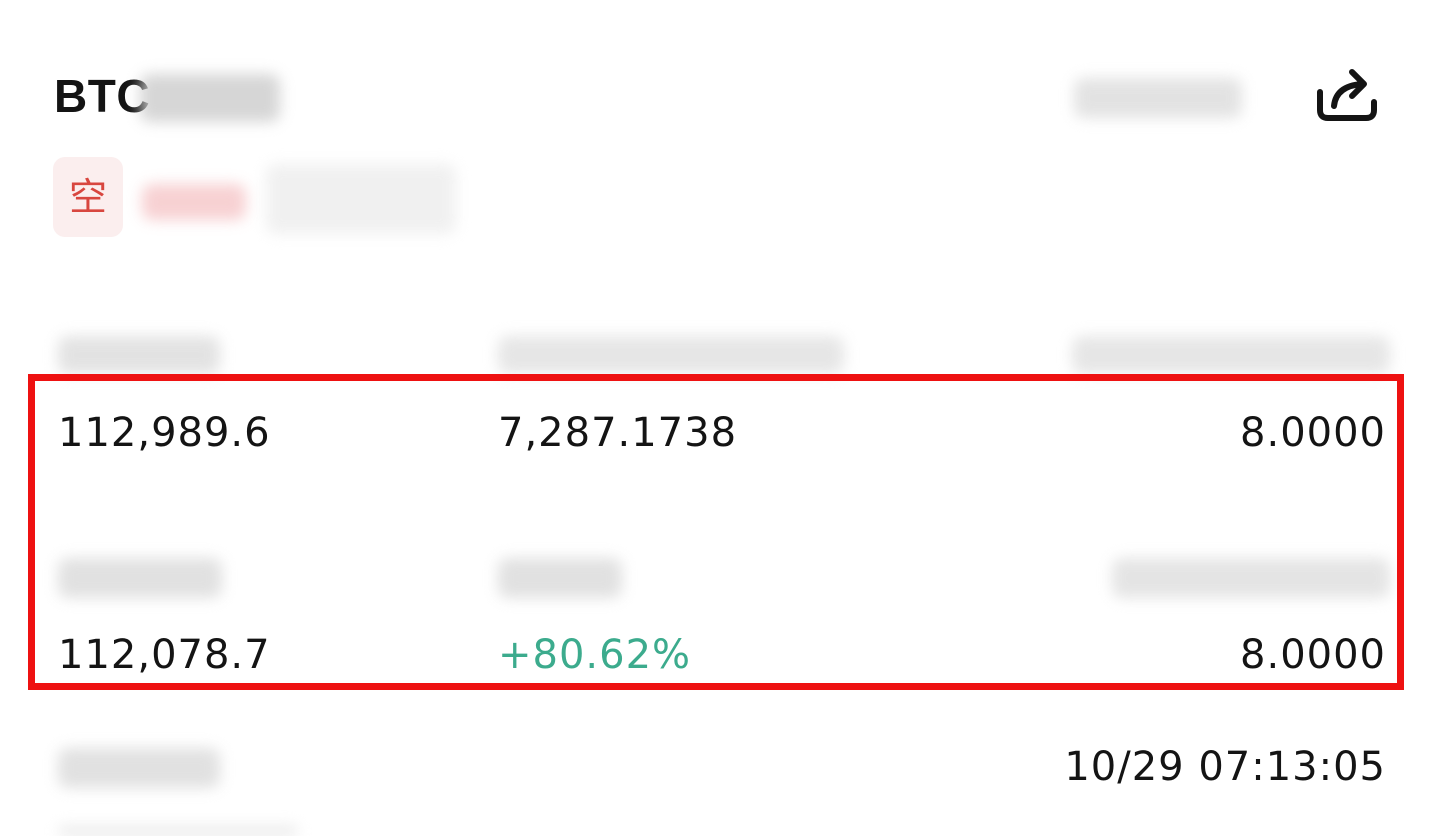  I want to click on header-info-redacted, so click(1158, 98).